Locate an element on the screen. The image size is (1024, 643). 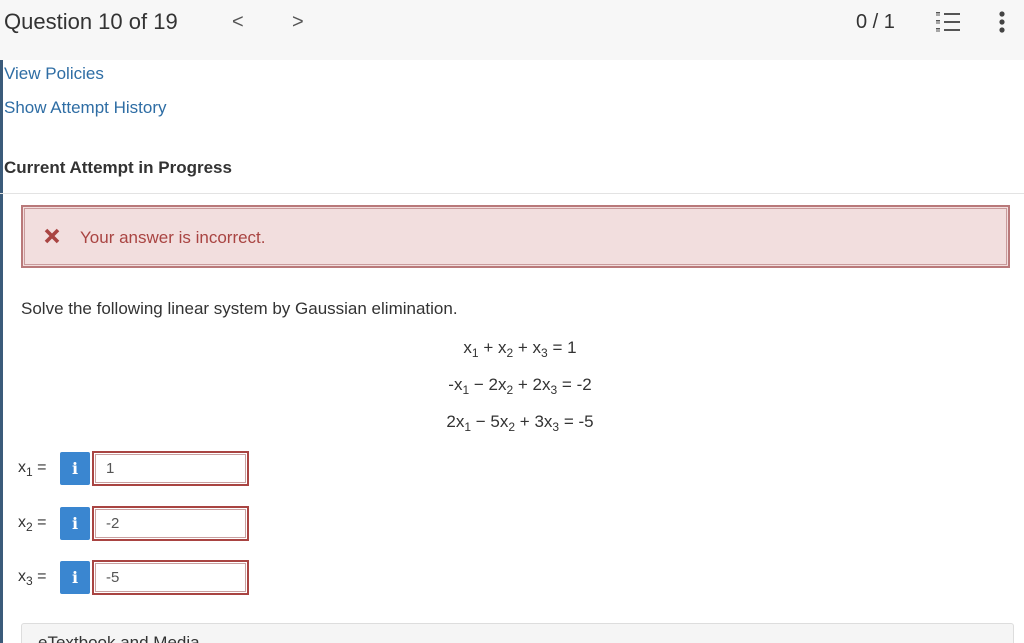
show-attempt-history-link: Show Attempt History is located at coordinates (85, 108).